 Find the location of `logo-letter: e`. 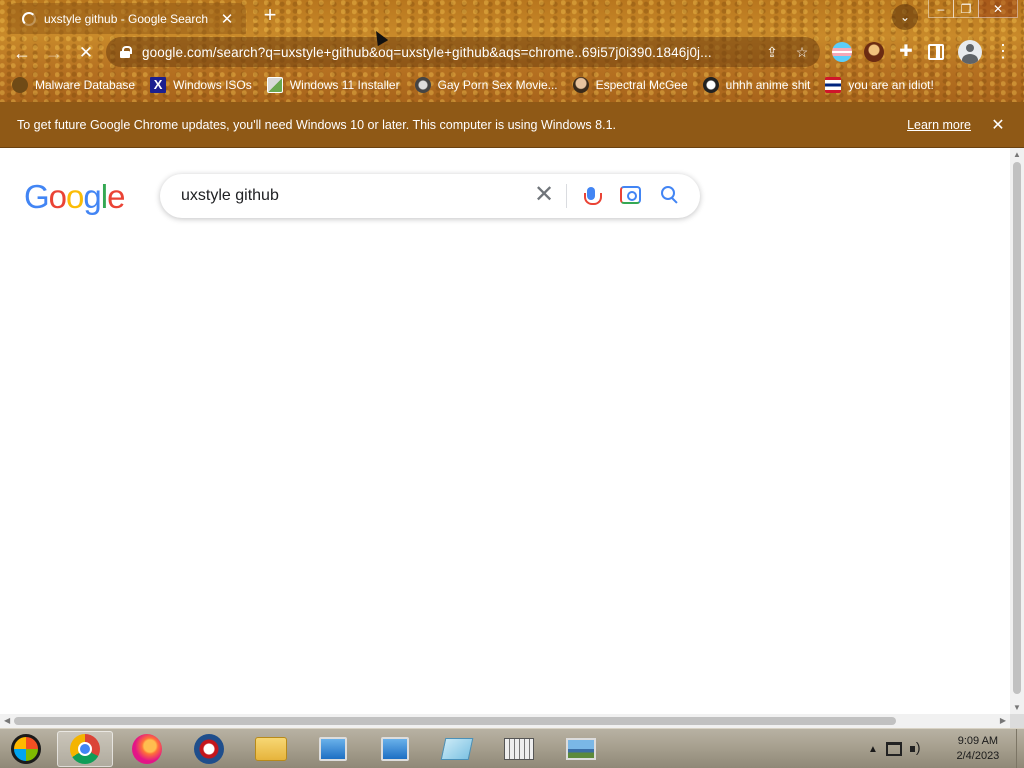

logo-letter: e is located at coordinates (116, 196).